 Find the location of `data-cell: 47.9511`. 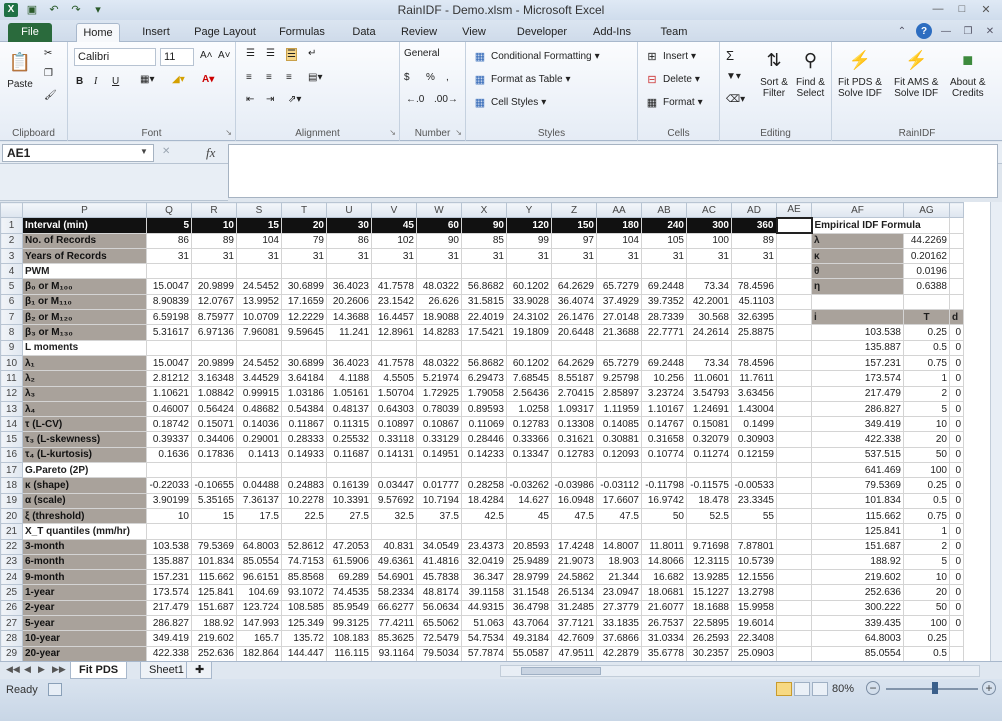

data-cell: 47.9511 is located at coordinates (574, 653).